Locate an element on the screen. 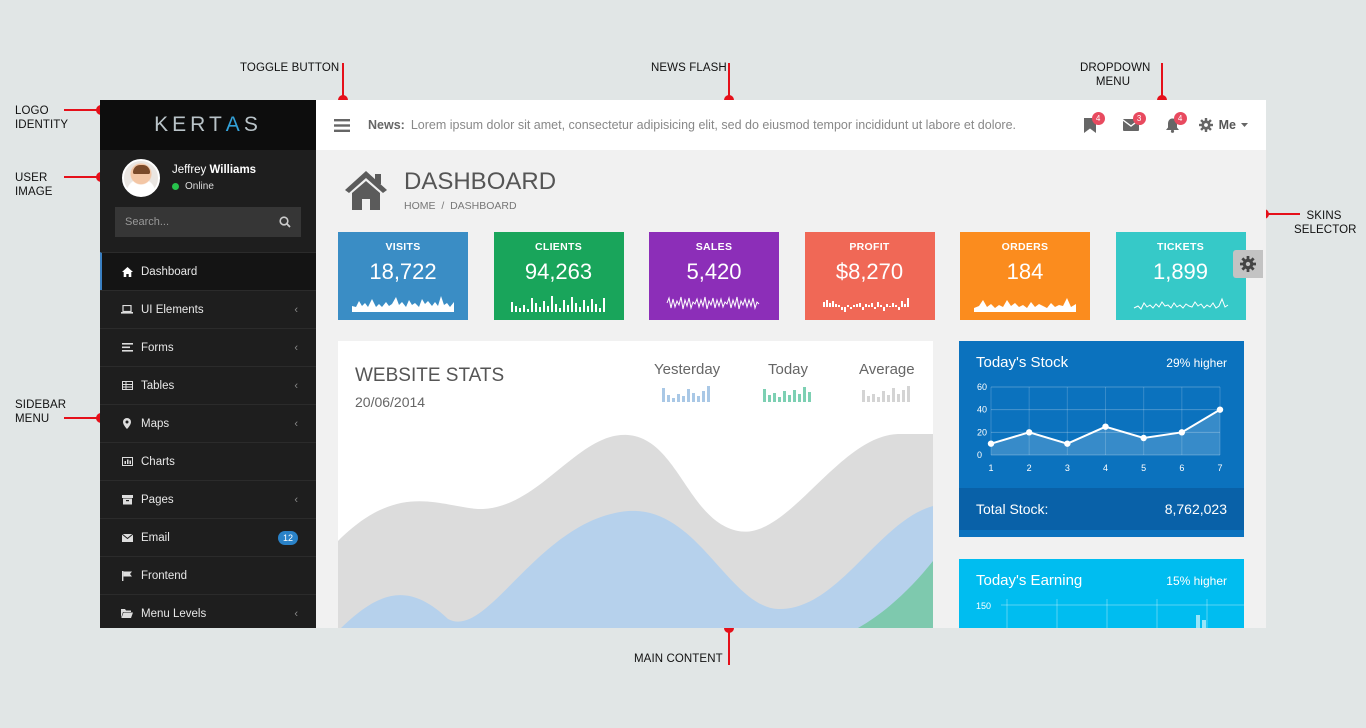  hamburger-icon is located at coordinates (342, 125).